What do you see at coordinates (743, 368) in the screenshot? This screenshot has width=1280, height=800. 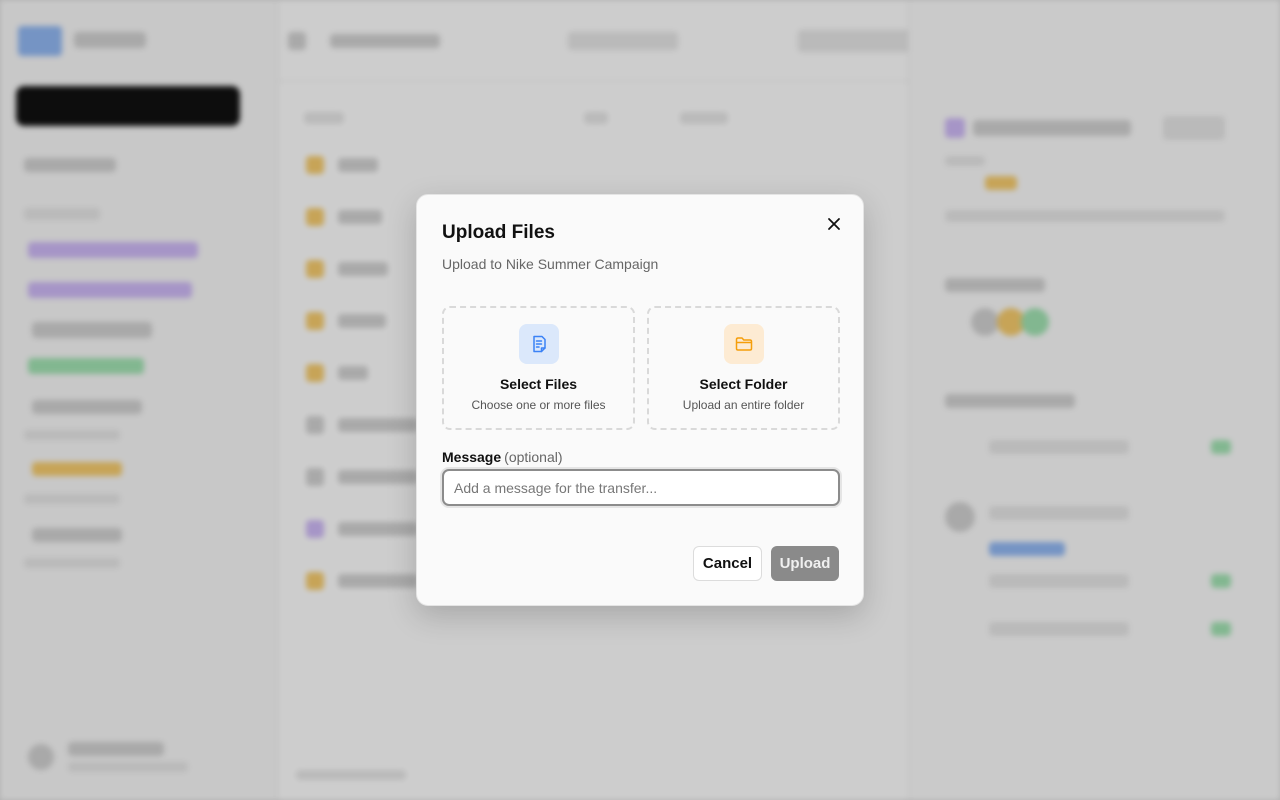 I see `select-folder-button: Select Folder Upload an entire folder` at bounding box center [743, 368].